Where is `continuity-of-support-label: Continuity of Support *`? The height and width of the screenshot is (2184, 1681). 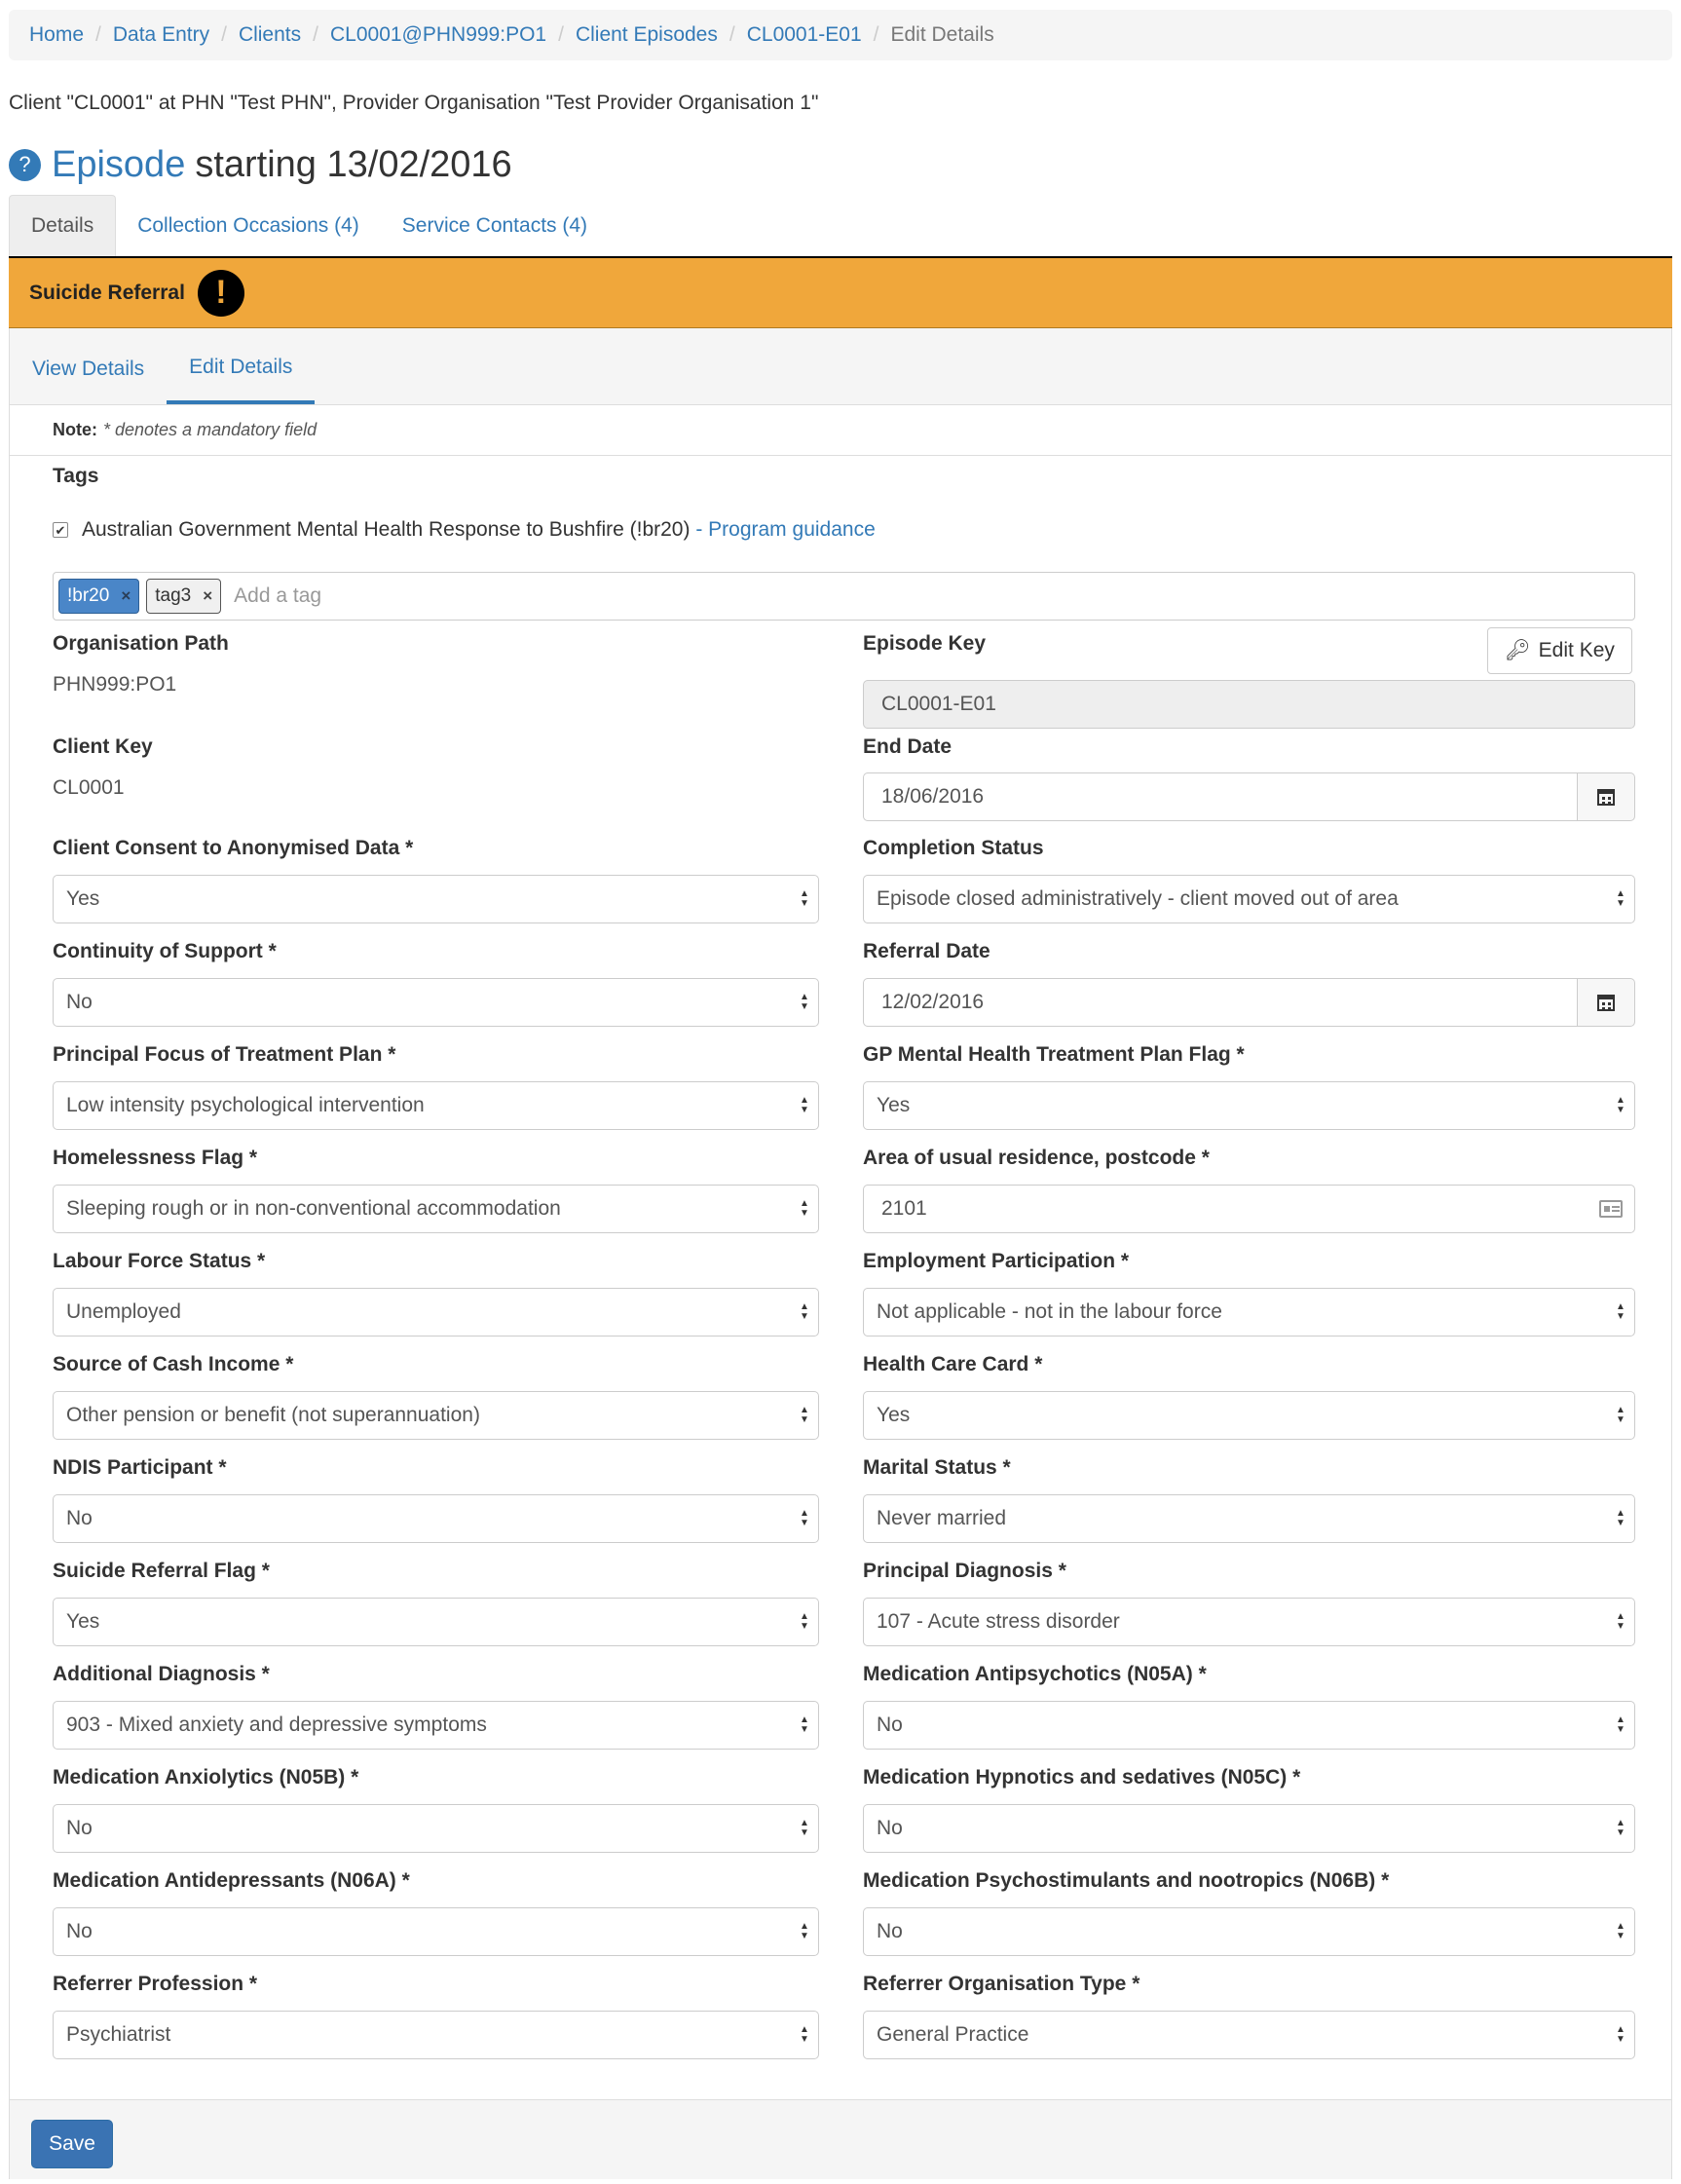
continuity-of-support-label: Continuity of Support * is located at coordinates (165, 951).